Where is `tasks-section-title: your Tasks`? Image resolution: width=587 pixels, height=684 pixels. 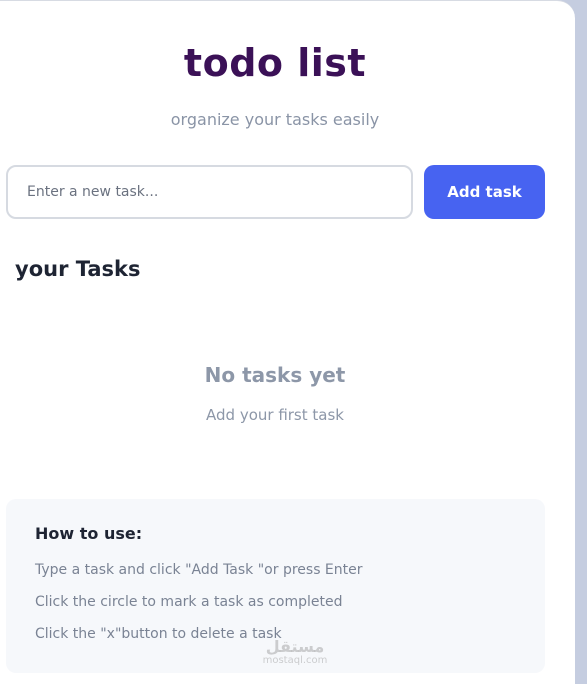 tasks-section-title: your Tasks is located at coordinates (78, 269).